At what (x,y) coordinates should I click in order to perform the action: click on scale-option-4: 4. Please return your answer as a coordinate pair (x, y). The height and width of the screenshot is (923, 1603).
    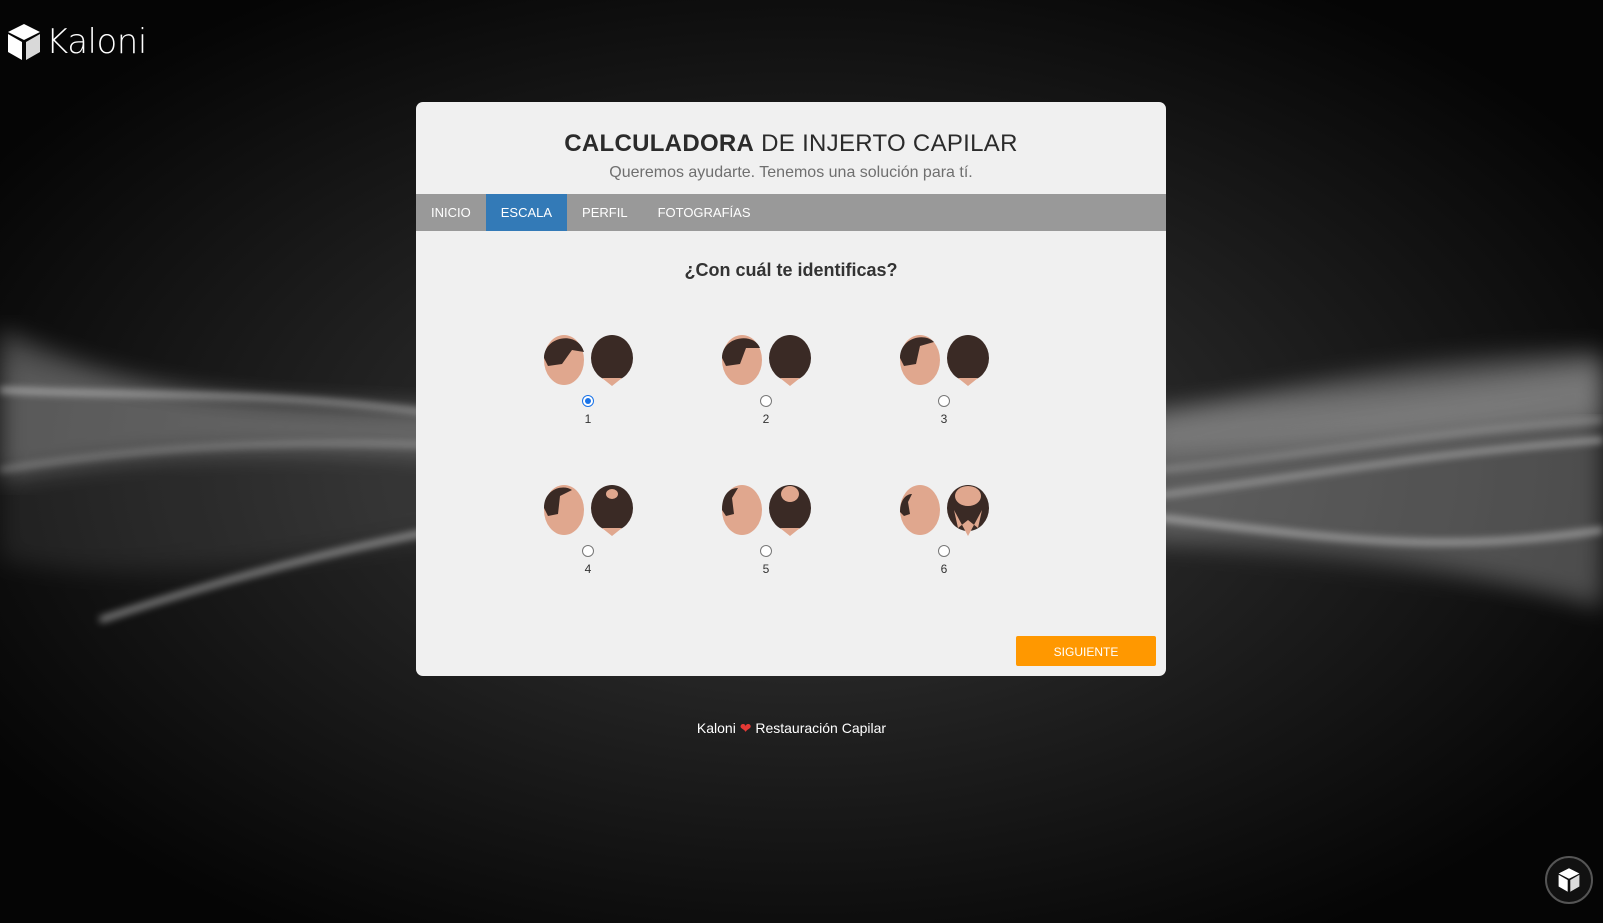
    Looking at the image, I should click on (588, 528).